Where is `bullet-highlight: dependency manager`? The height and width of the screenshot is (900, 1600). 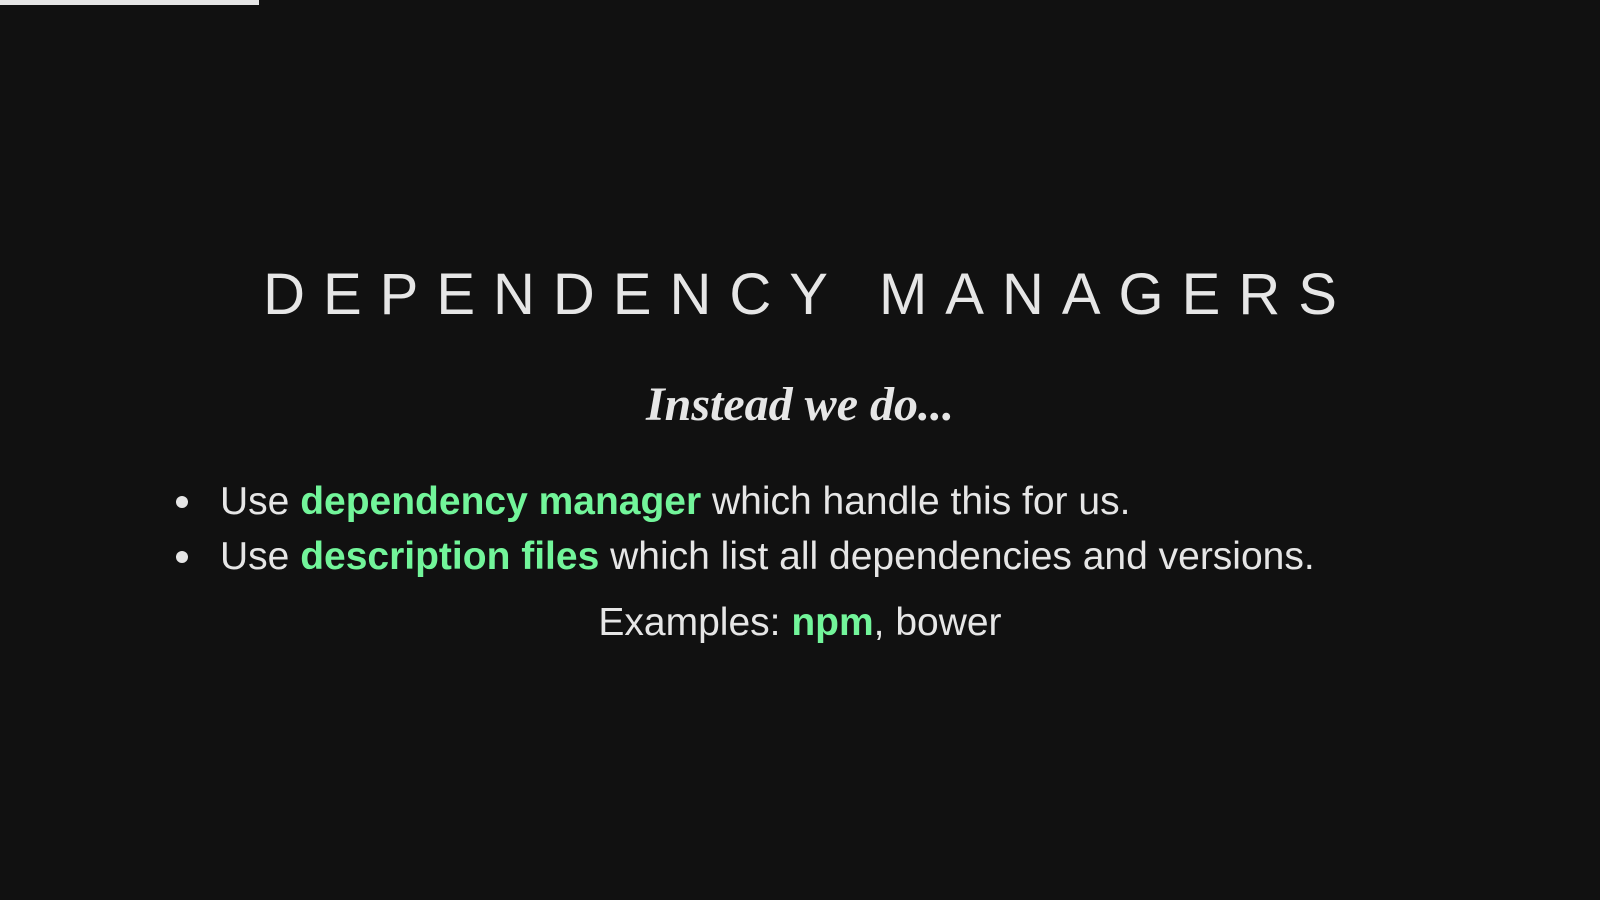
bullet-highlight: dependency manager is located at coordinates (501, 501).